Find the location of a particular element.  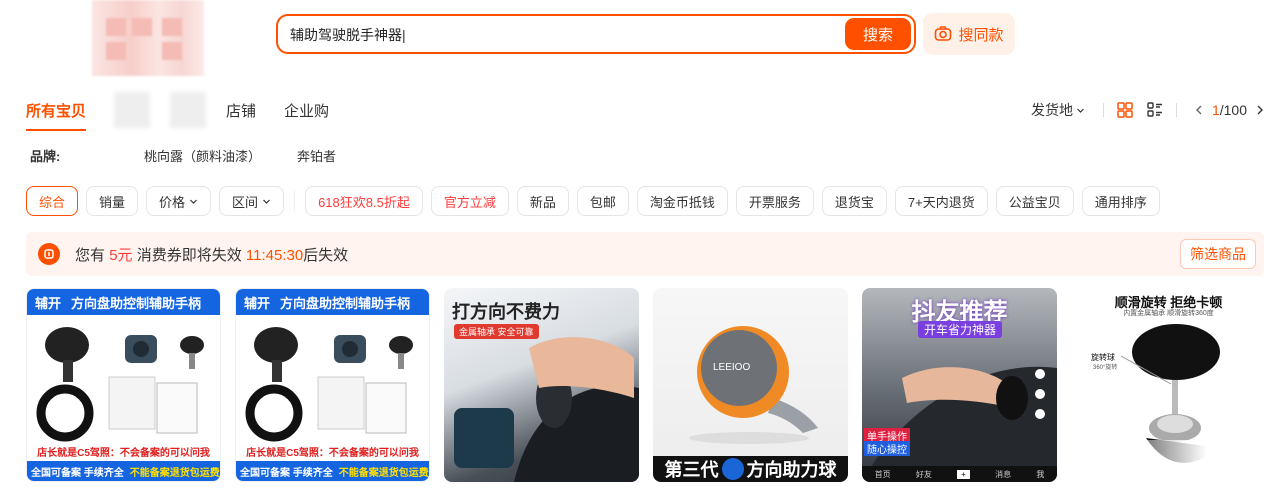

coupon-middle: 消费券即将失效 is located at coordinates (189, 255).